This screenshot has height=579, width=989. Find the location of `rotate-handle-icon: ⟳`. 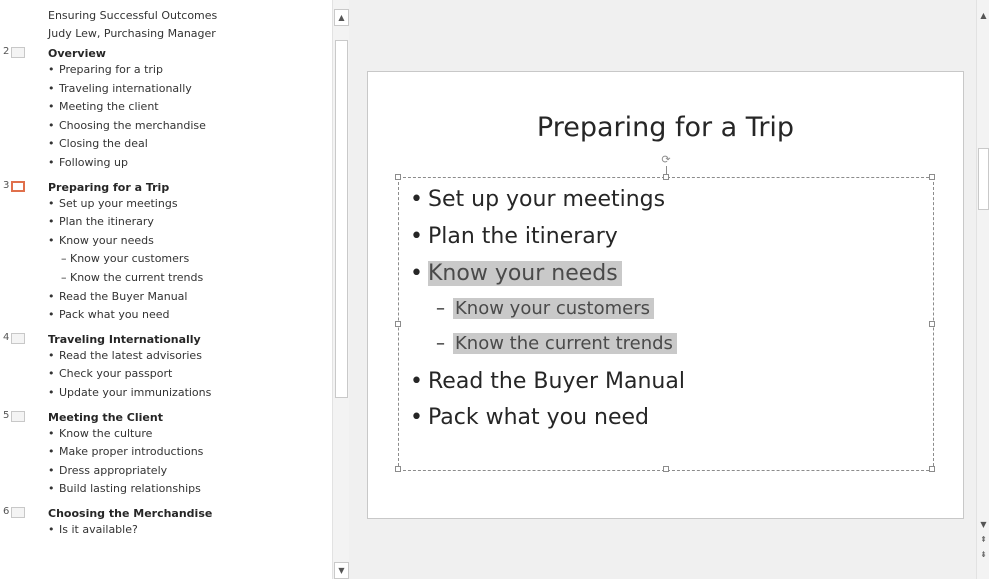

rotate-handle-icon: ⟳ is located at coordinates (666, 160).